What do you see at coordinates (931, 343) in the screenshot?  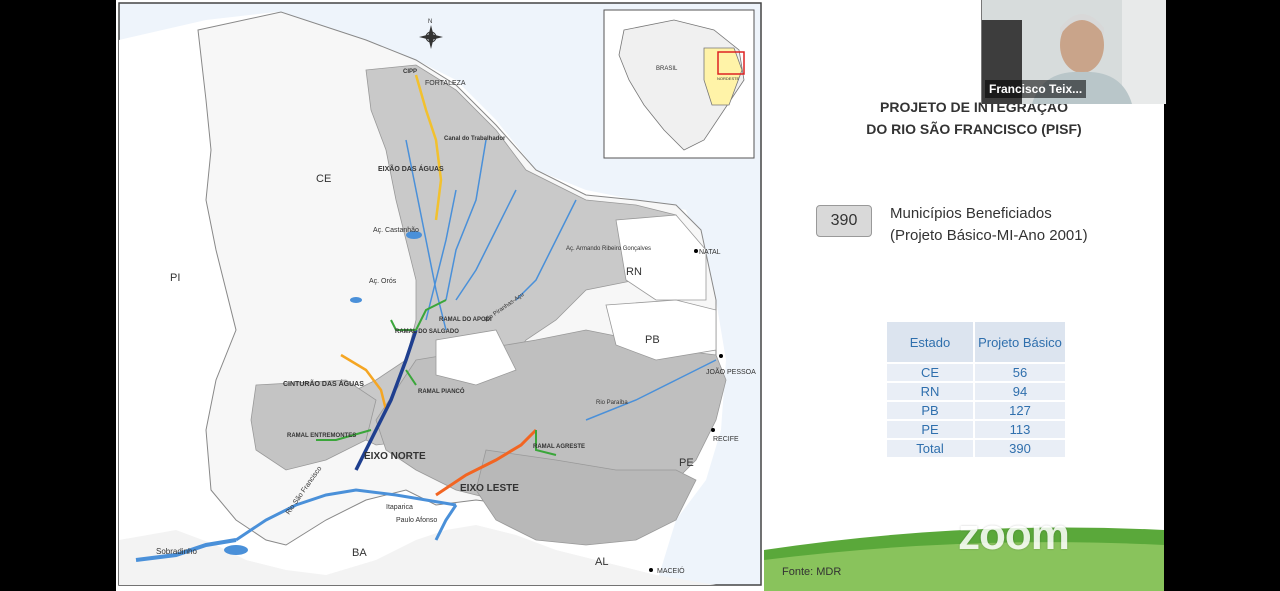 I see `table-header-estado: Estado` at bounding box center [931, 343].